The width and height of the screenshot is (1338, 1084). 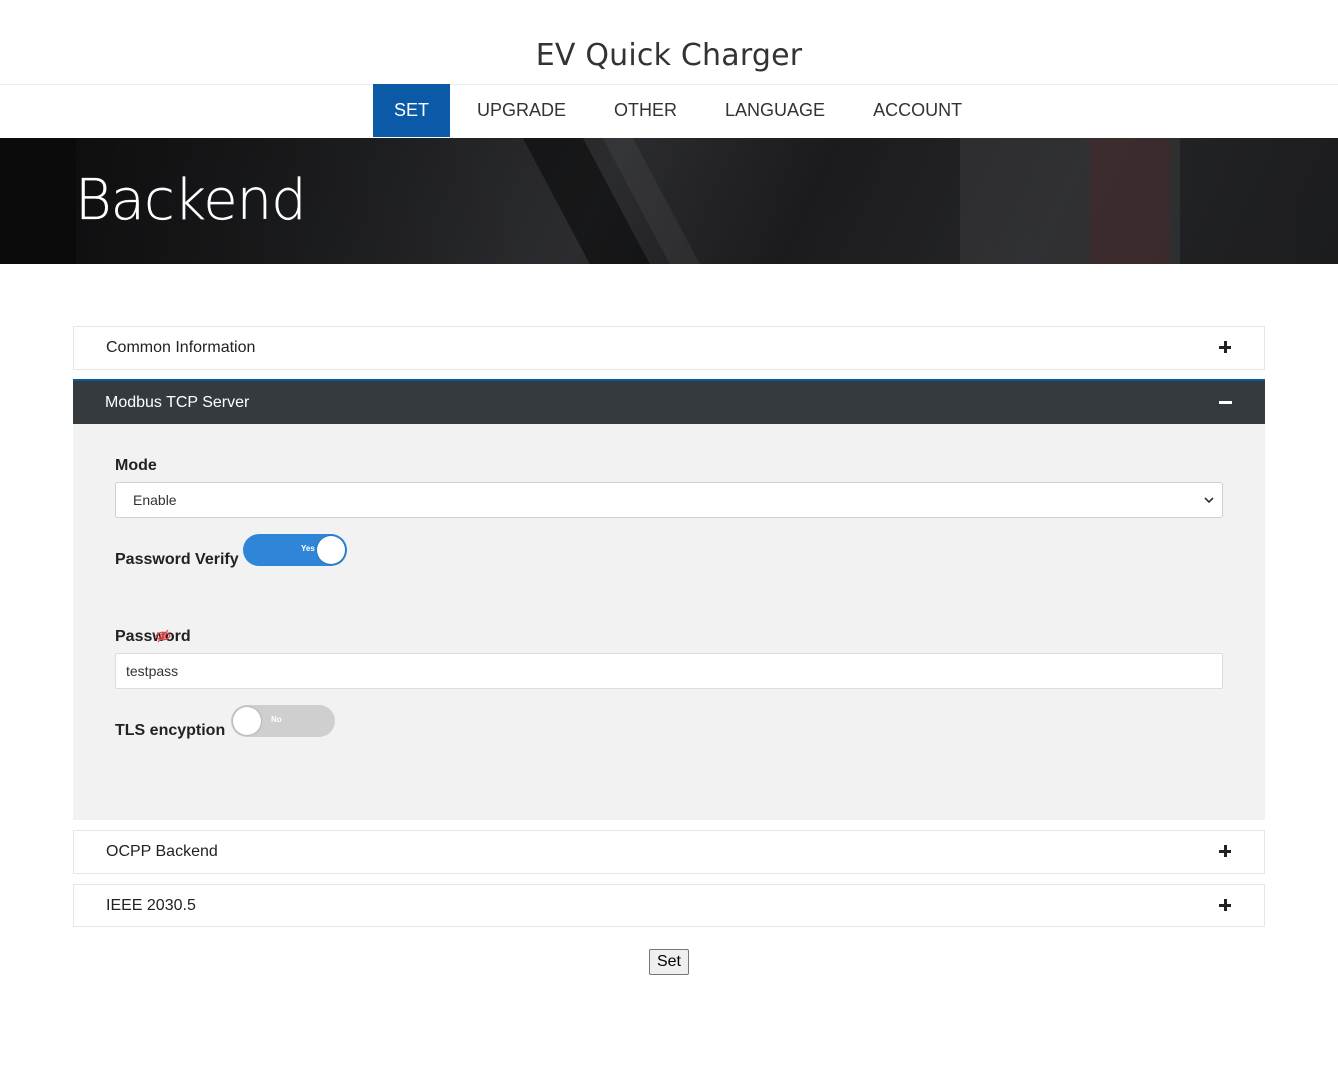 What do you see at coordinates (136, 465) in the screenshot?
I see `mode-label: Mode` at bounding box center [136, 465].